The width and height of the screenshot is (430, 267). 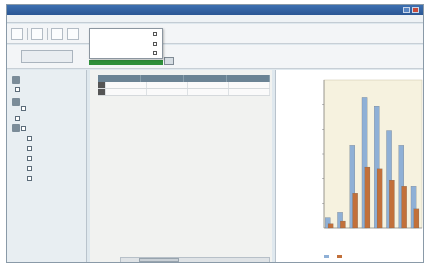 I want to click on refresh-icon, so click(x=57, y=34).